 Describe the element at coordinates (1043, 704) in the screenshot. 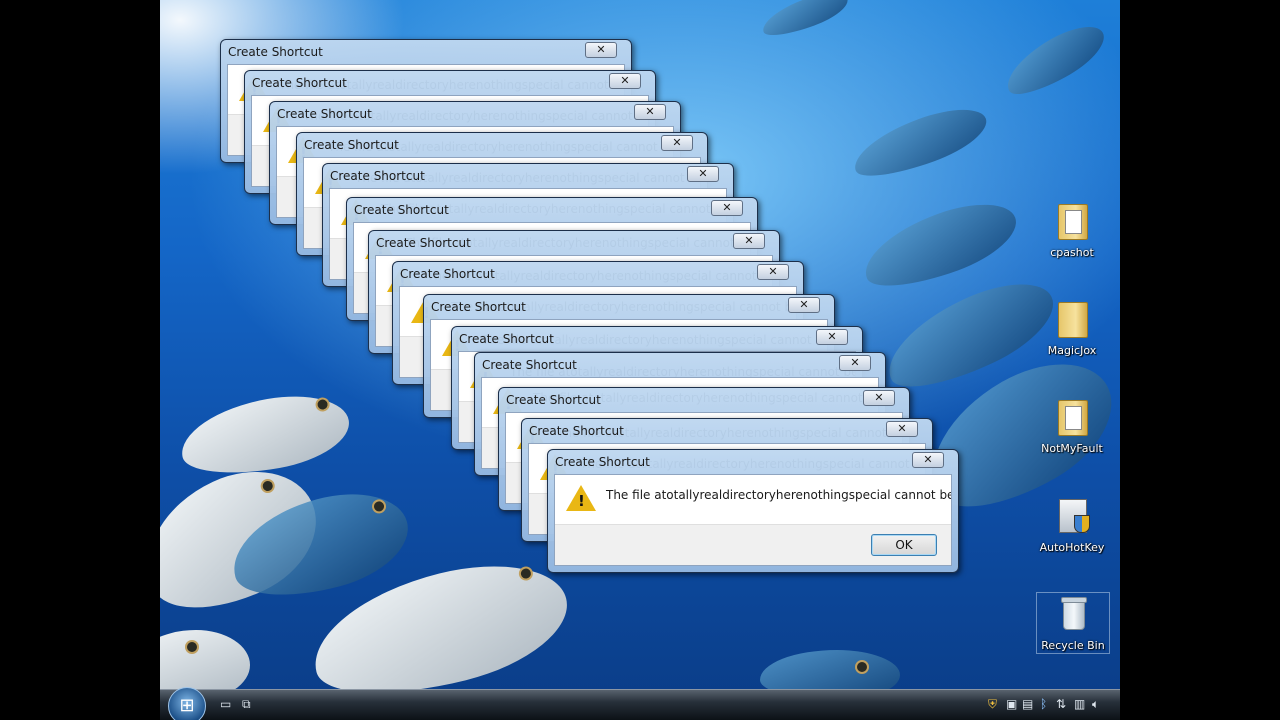

I see `bluetooth-icon: ᛒ` at that location.